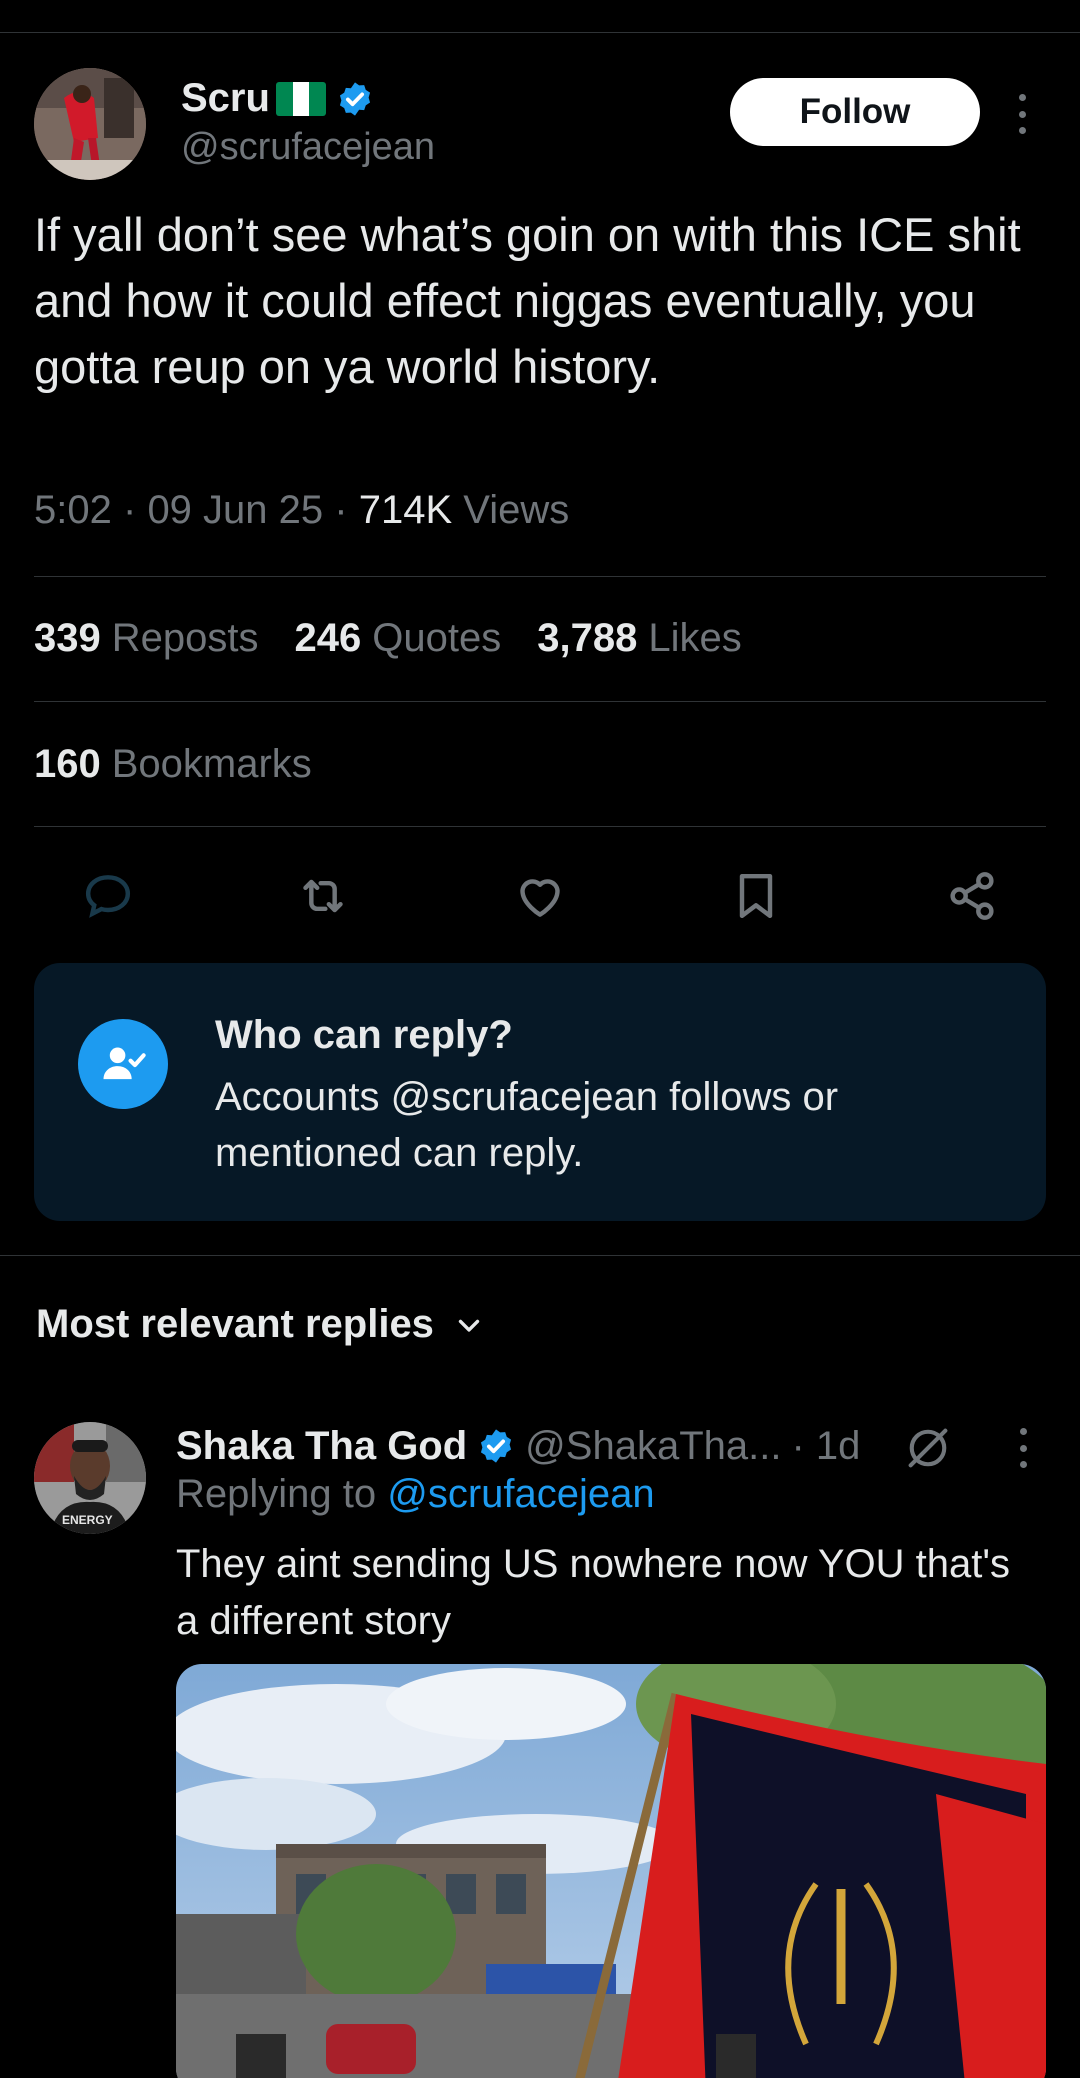 This screenshot has width=1080, height=2078. I want to click on author-avatar, so click(90, 124).